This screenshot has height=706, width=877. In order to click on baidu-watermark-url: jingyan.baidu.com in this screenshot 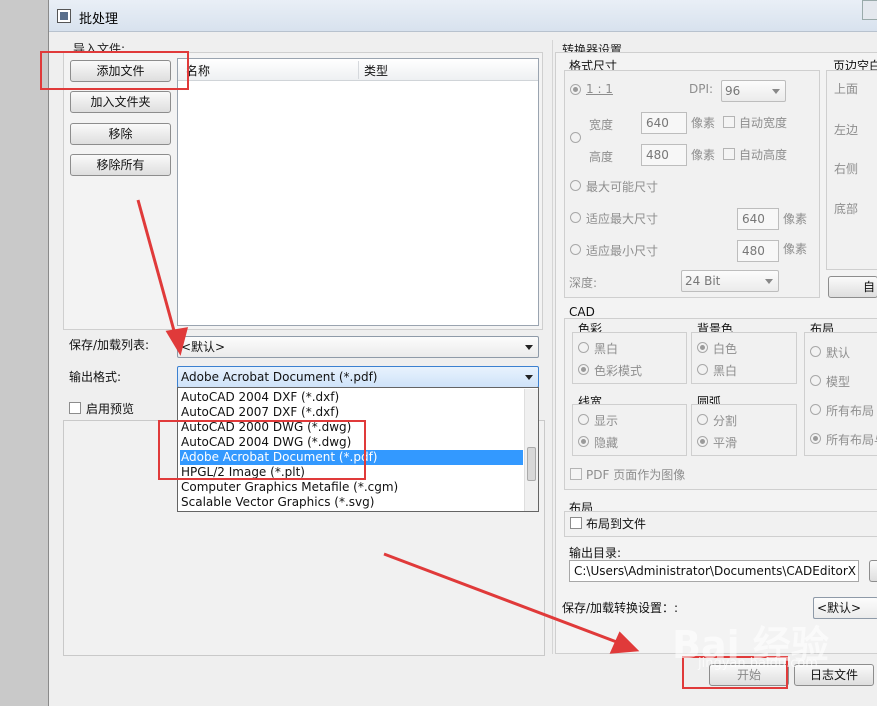, I will do `click(758, 663)`.